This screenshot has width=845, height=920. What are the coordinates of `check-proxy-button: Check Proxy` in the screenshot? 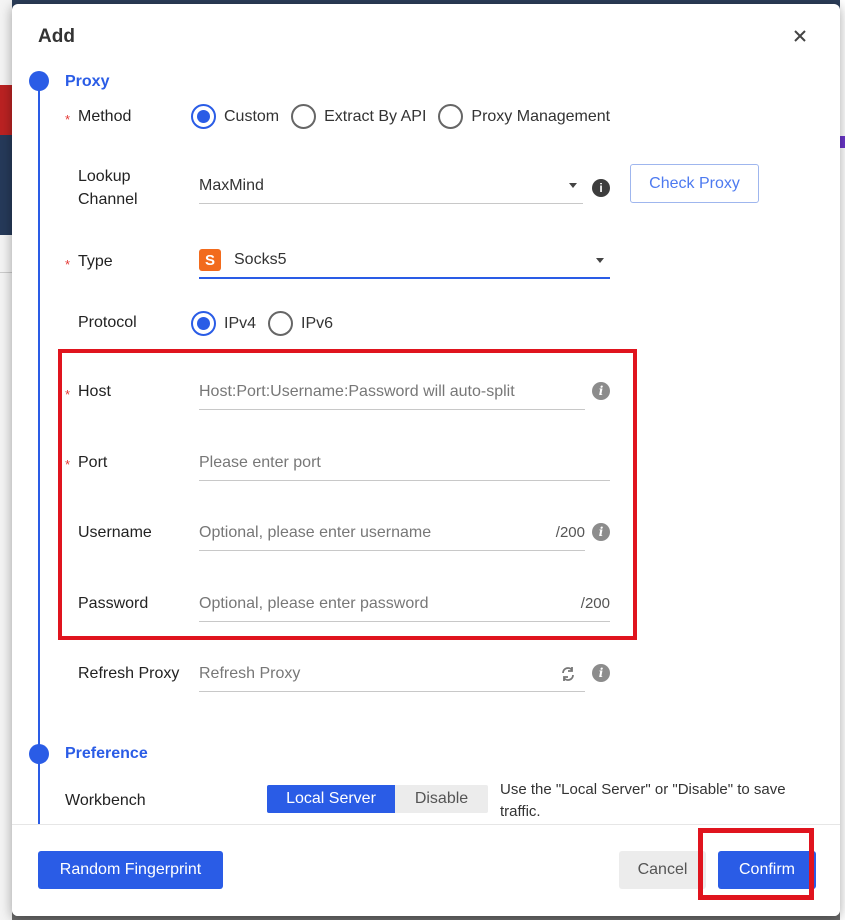 It's located at (694, 183).